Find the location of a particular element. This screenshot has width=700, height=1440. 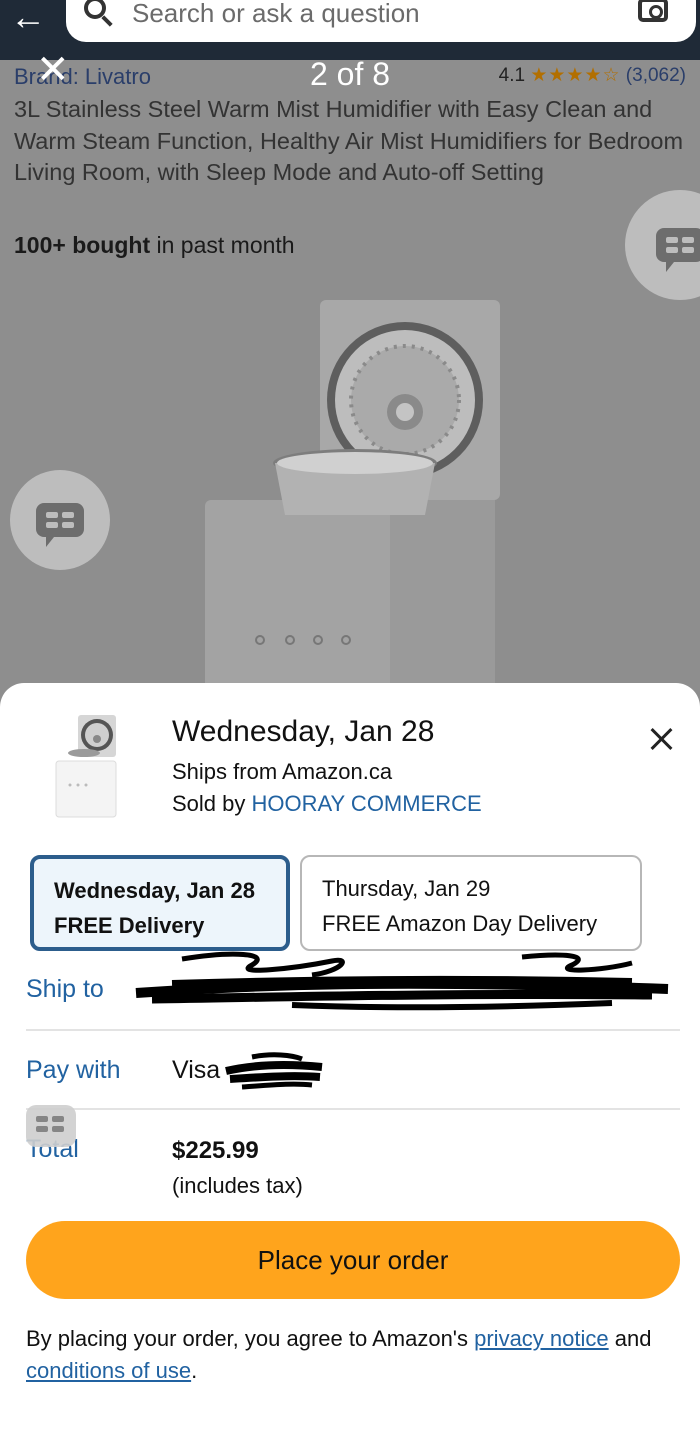

legal-suffix: . is located at coordinates (194, 1370).